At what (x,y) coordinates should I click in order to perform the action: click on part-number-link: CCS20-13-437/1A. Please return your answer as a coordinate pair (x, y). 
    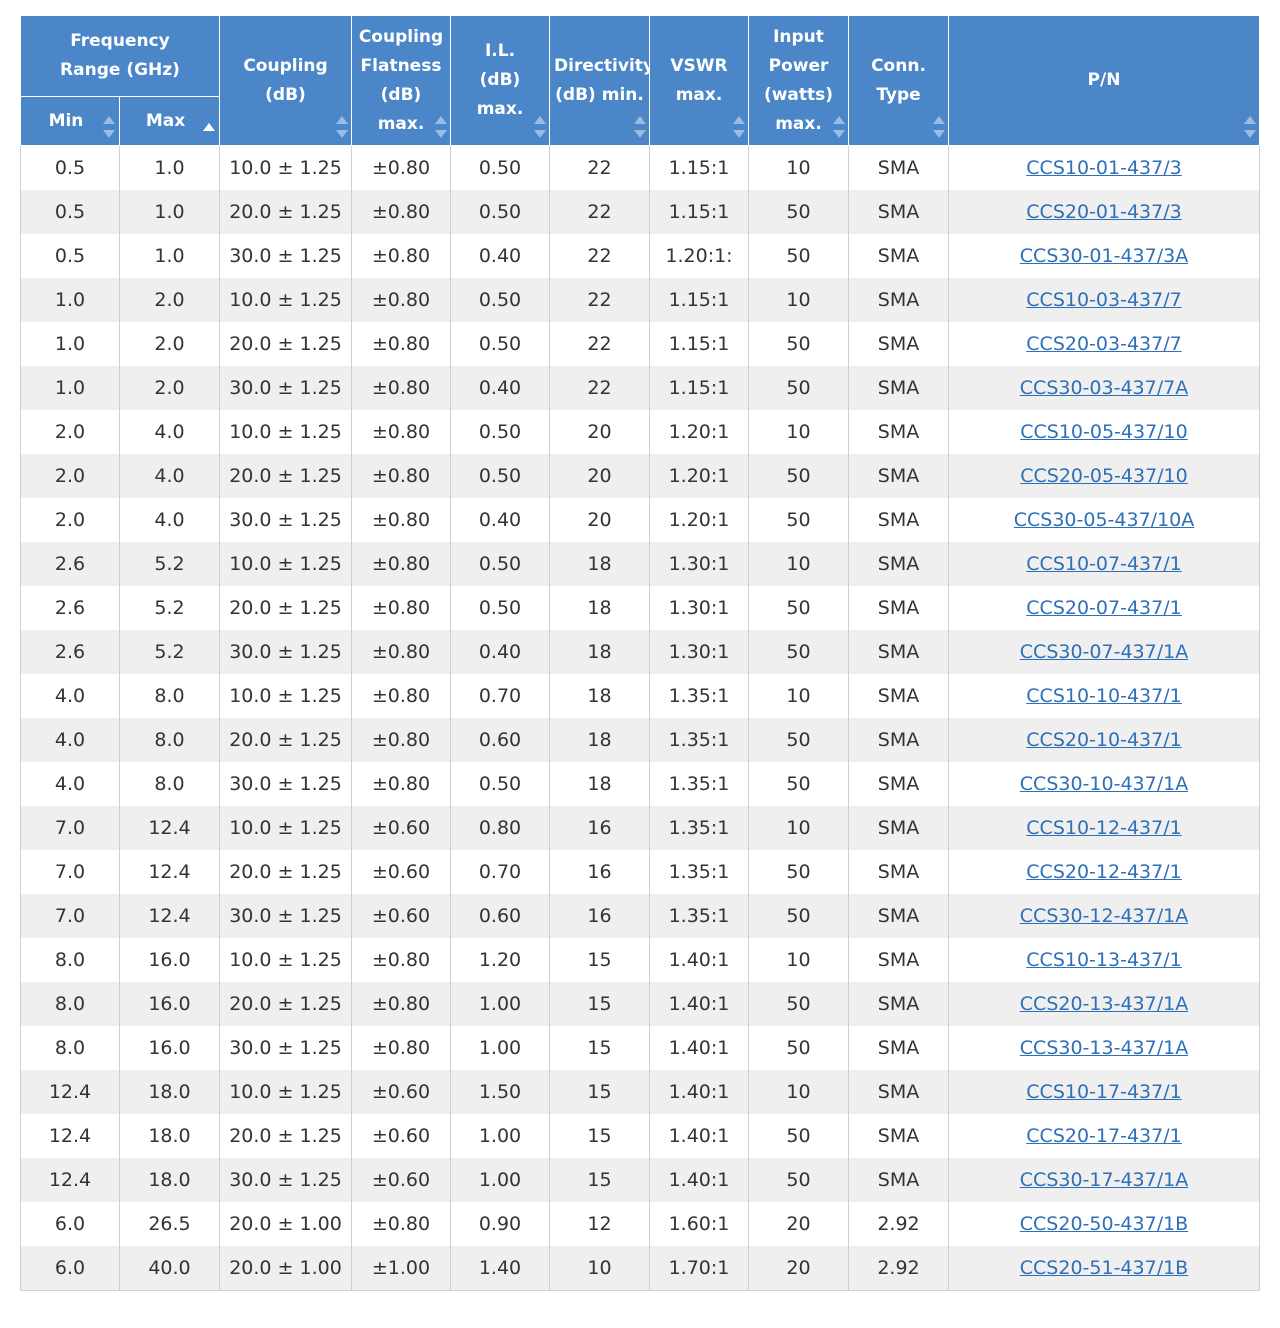
    Looking at the image, I should click on (1104, 1004).